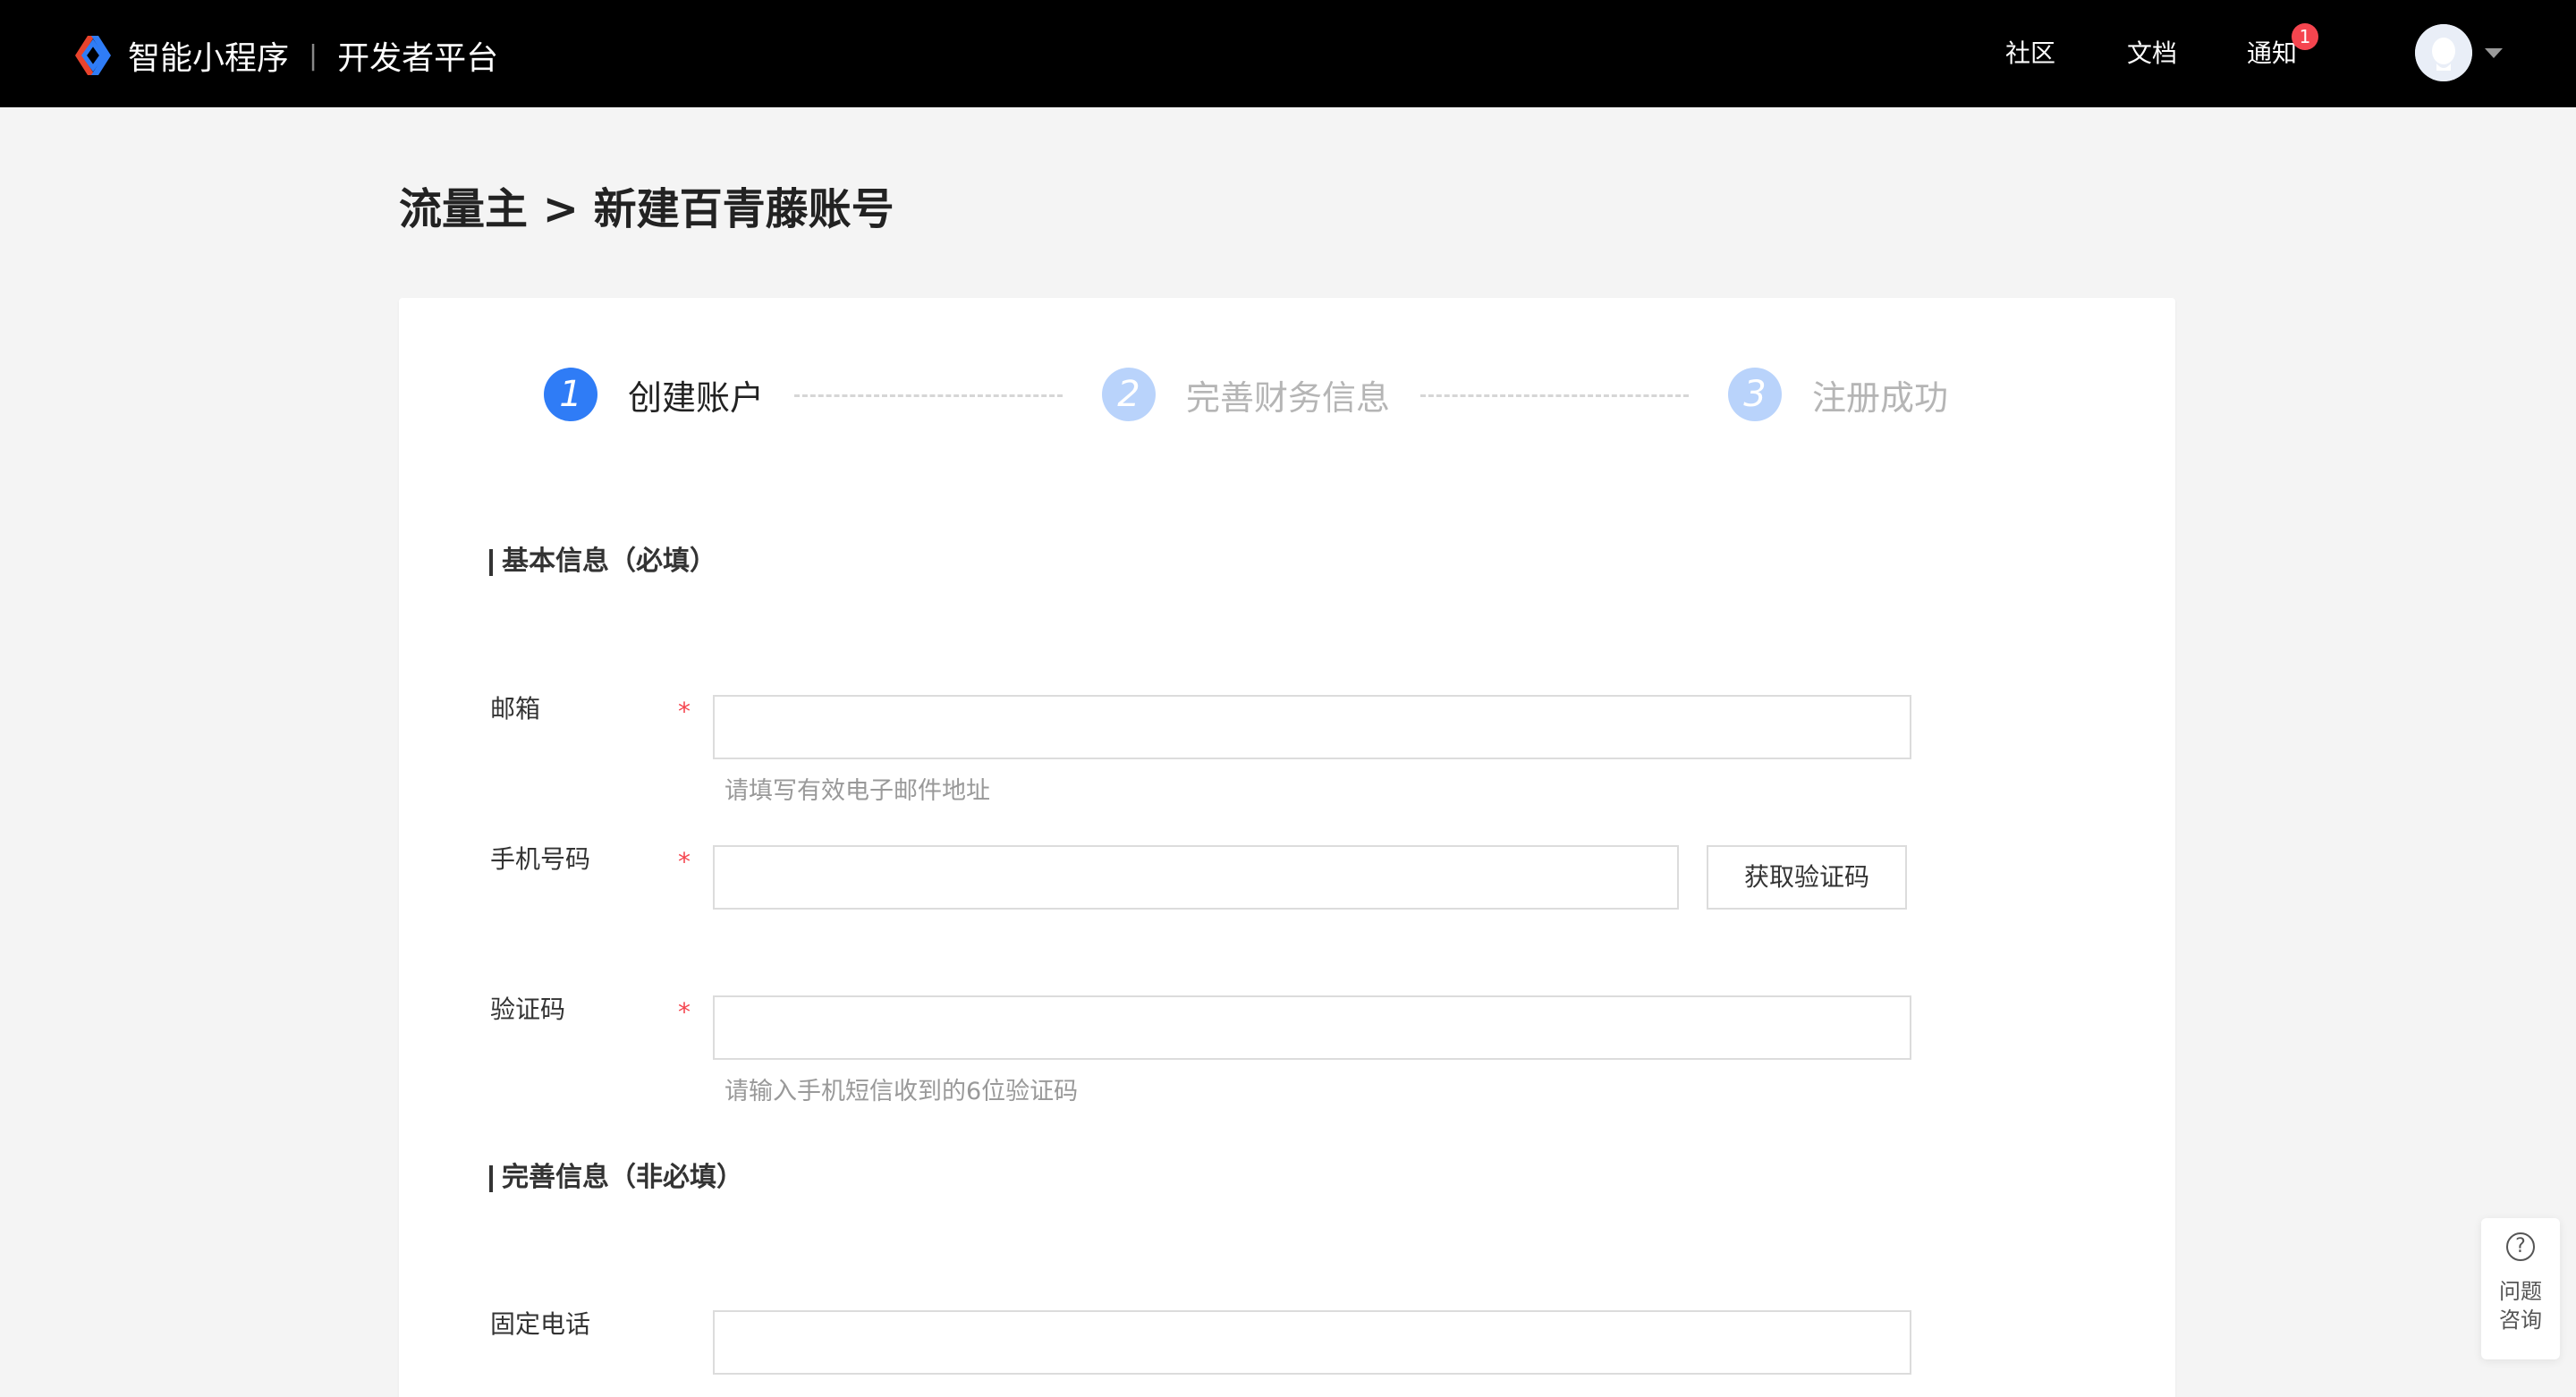 The height and width of the screenshot is (1397, 2576). I want to click on notification-badge: 1, so click(2305, 36).